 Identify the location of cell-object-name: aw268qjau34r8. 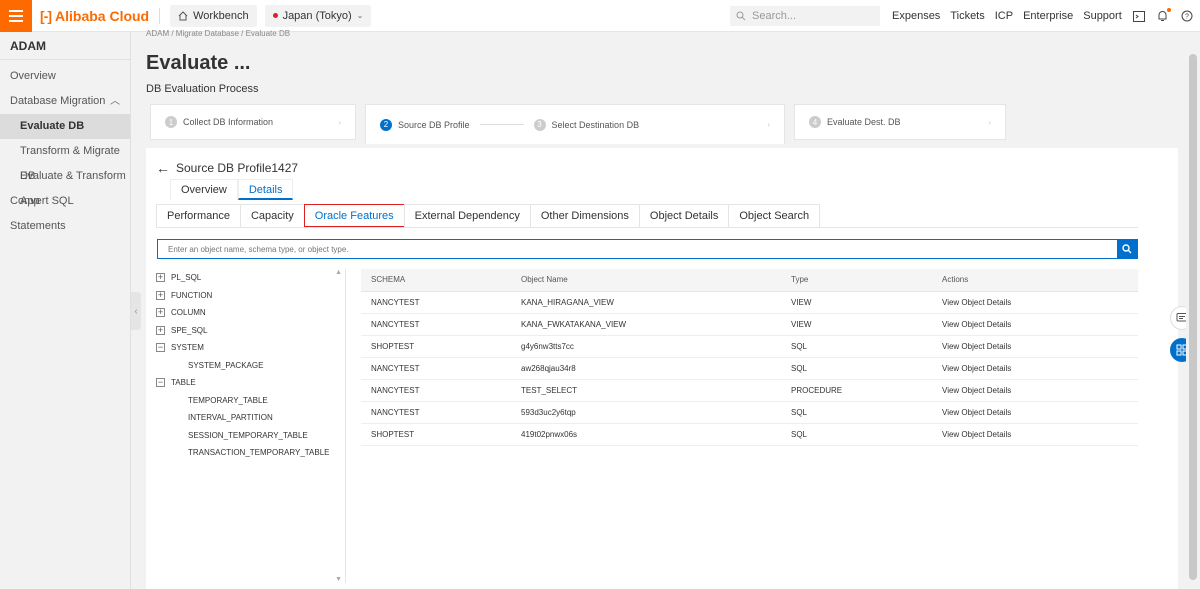
(646, 368).